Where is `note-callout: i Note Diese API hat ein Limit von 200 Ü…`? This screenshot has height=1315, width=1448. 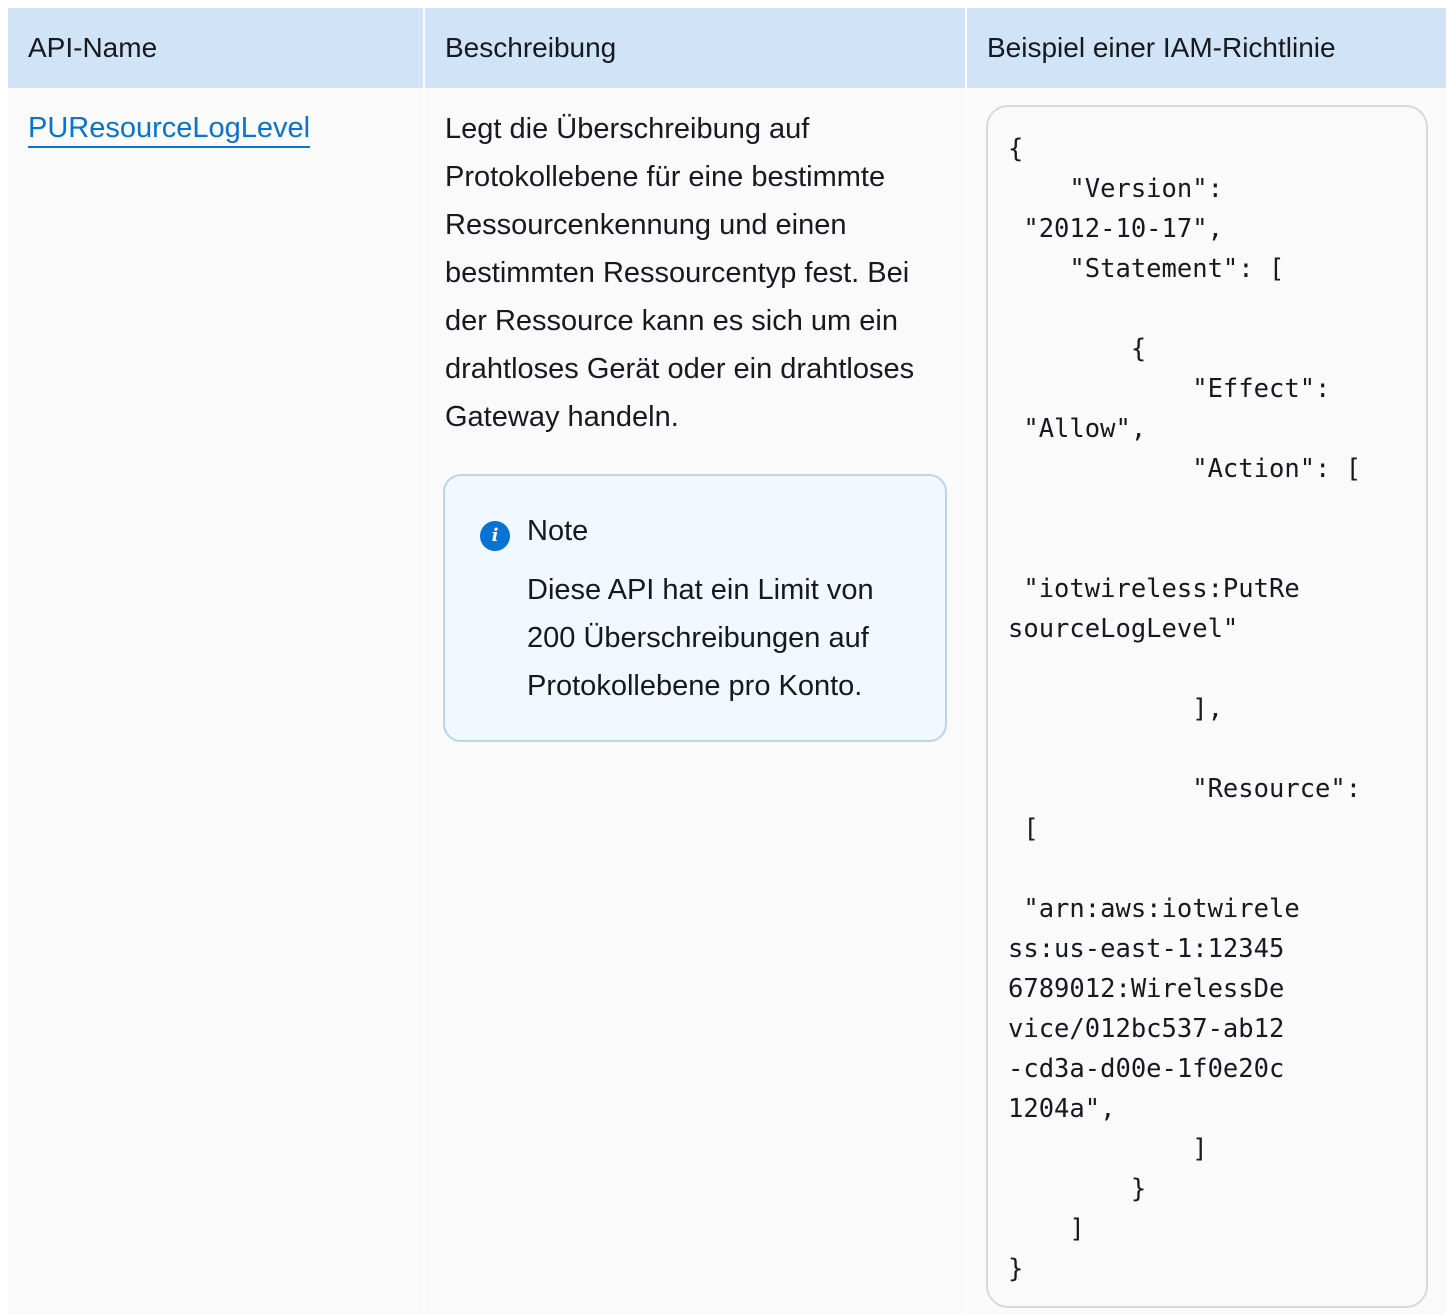 note-callout: i Note Diese API hat ein Limit von 200 Ü… is located at coordinates (695, 608).